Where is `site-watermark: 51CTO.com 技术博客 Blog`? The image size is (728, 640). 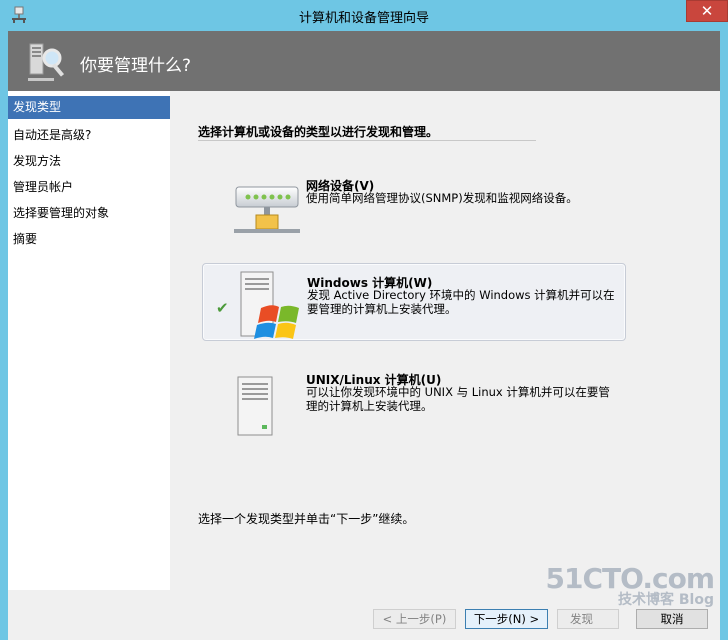
site-watermark: 51CTO.com 技术博客 Blog is located at coordinates (630, 585).